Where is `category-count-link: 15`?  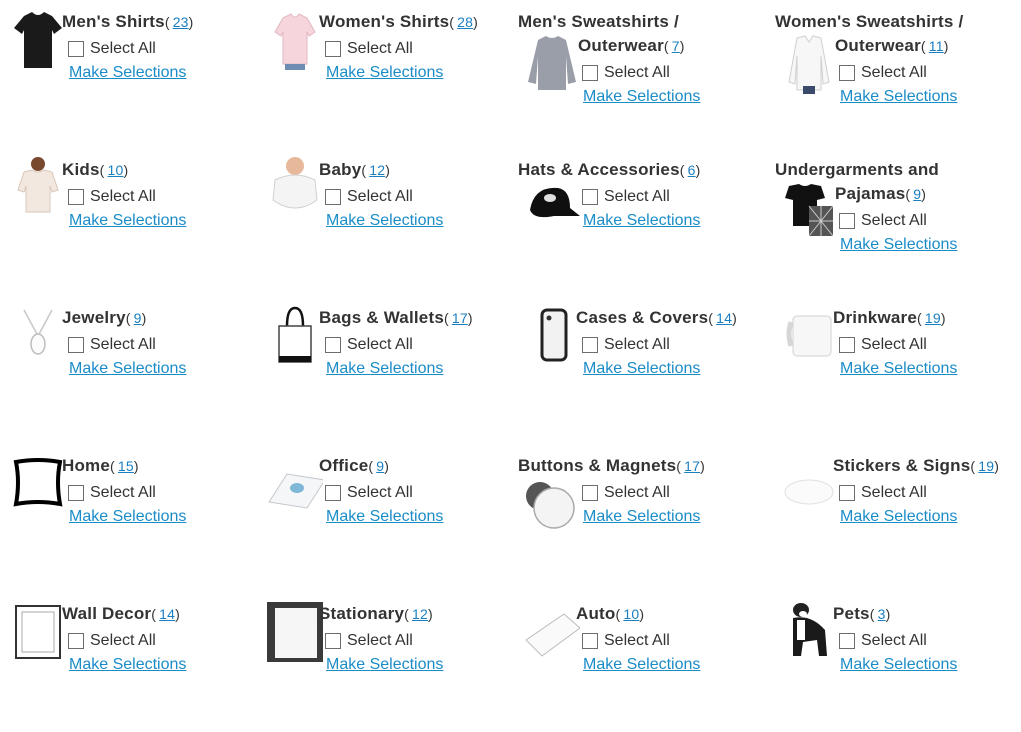 category-count-link: 15 is located at coordinates (126, 466).